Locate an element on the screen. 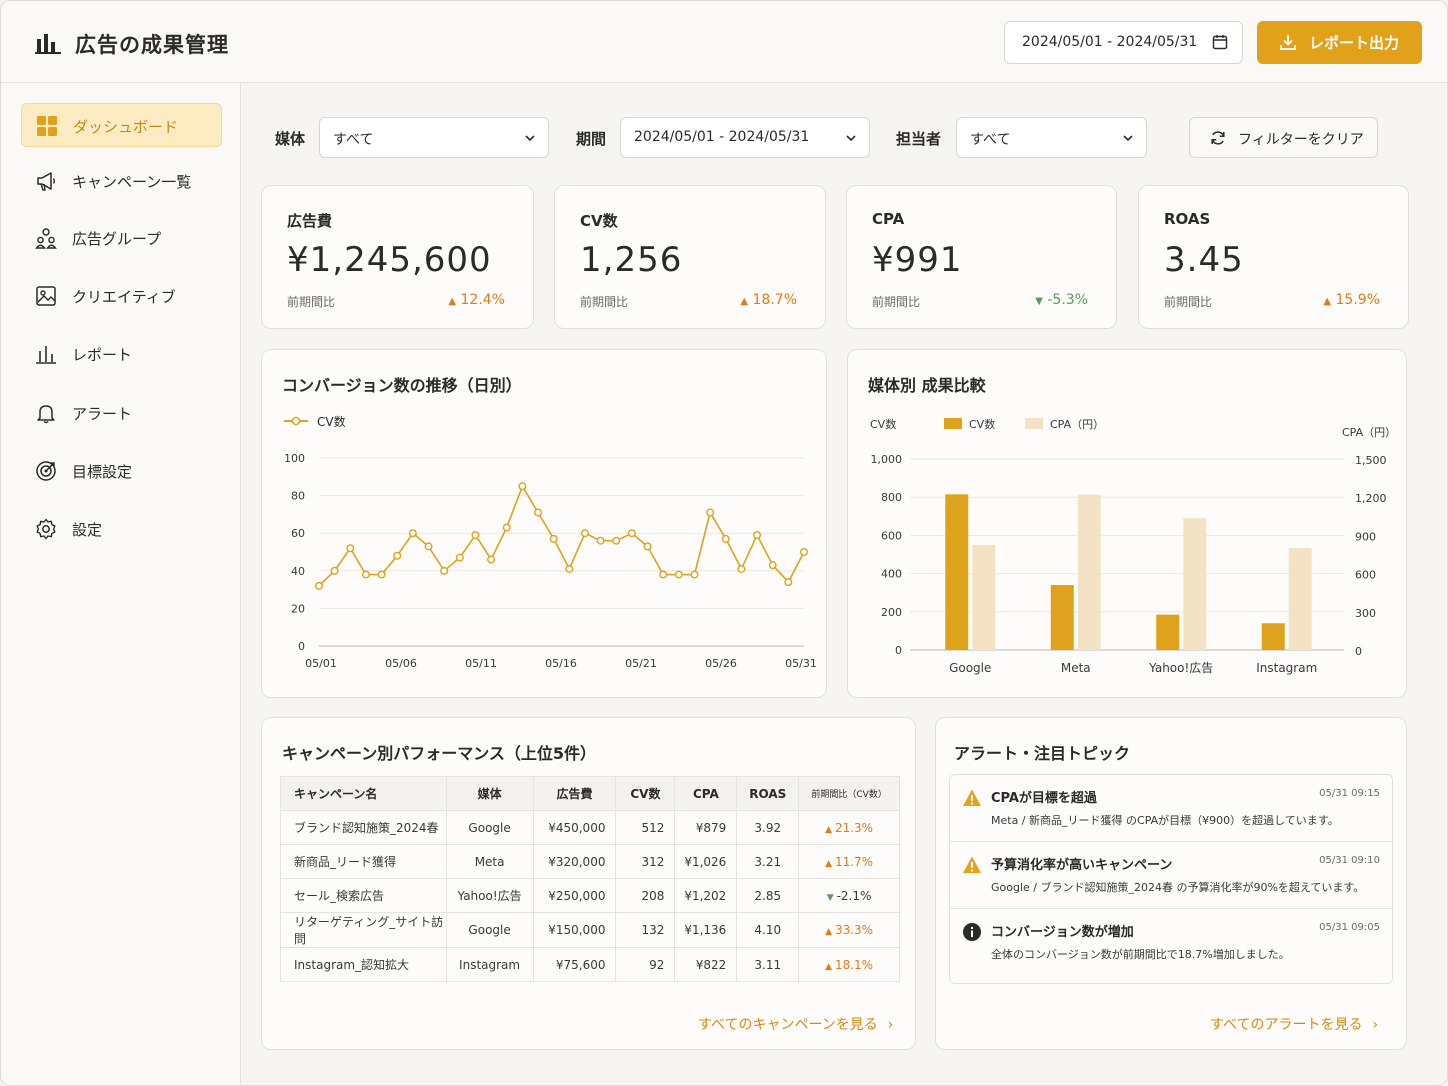  app-title: 広告の成果管理 is located at coordinates (152, 45).